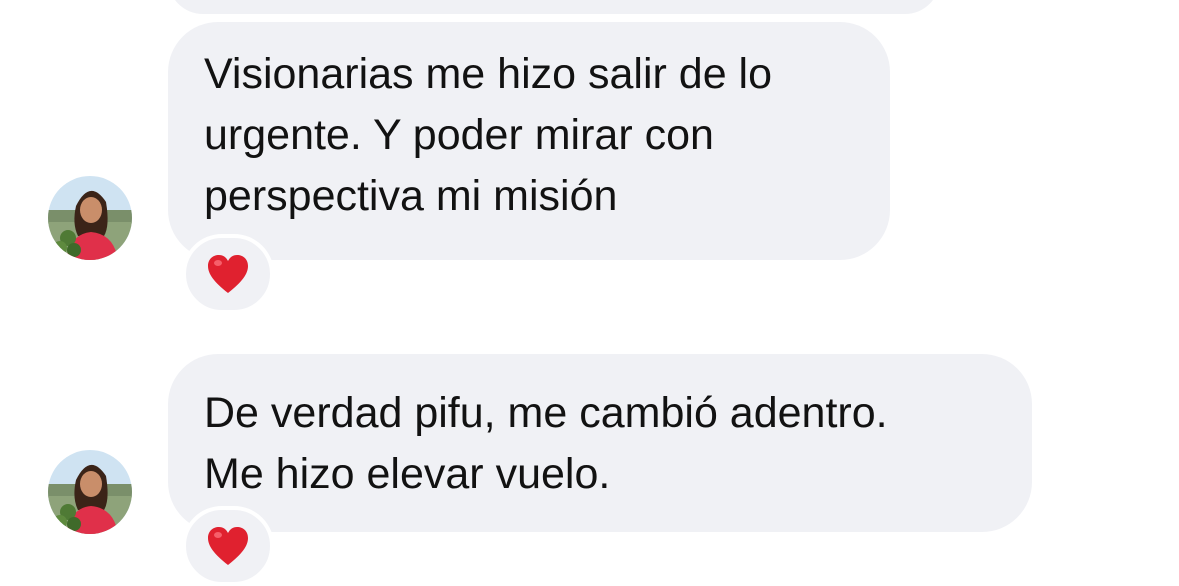 The image size is (1179, 586). What do you see at coordinates (407, 474) in the screenshot?
I see `message-text-line: Me hizo elevar vuelo.` at bounding box center [407, 474].